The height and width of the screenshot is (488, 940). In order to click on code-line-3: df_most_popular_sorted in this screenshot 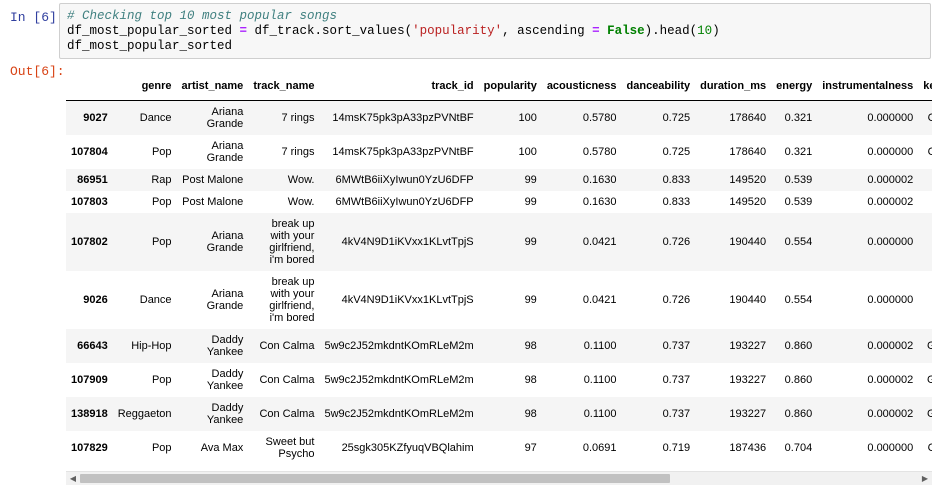, I will do `click(495, 46)`.